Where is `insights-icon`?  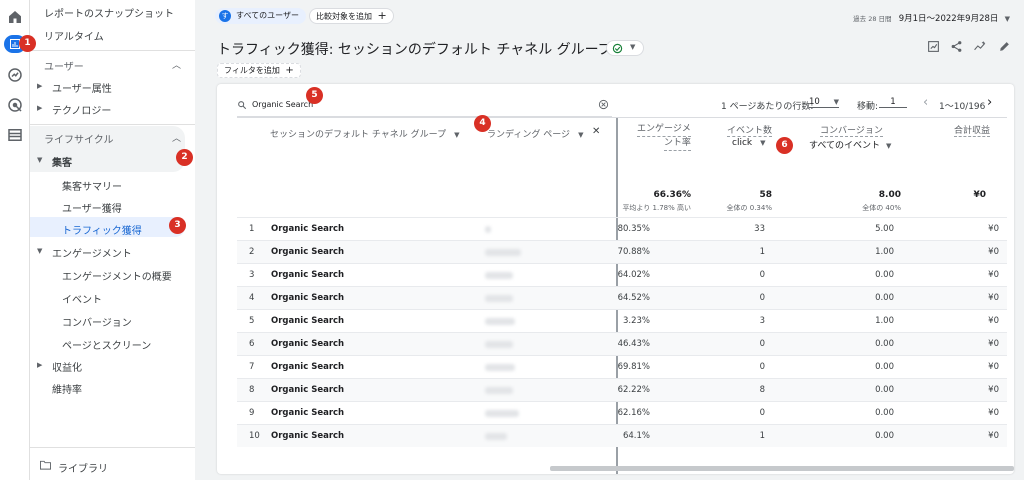 insights-icon is located at coordinates (980, 46).